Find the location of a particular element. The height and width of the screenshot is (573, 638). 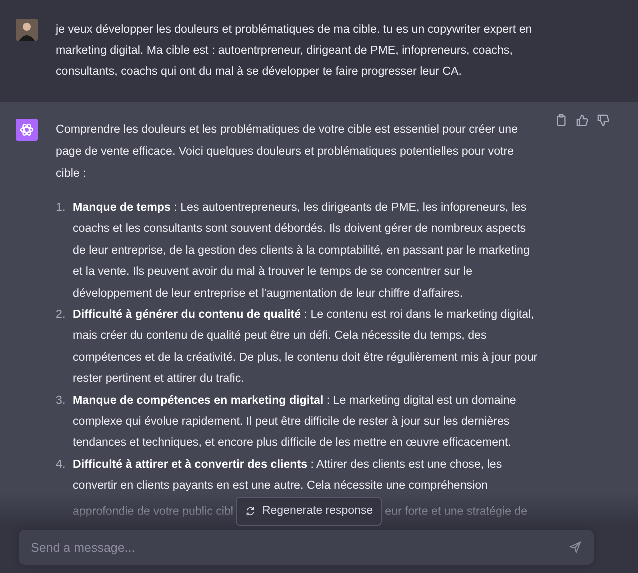

list-number: 2. is located at coordinates (61, 315).